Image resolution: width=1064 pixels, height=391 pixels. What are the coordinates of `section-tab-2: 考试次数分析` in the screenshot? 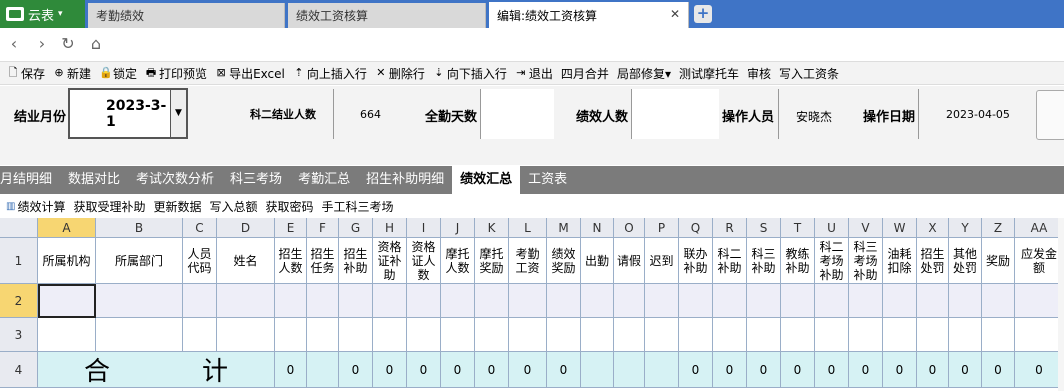 It's located at (175, 180).